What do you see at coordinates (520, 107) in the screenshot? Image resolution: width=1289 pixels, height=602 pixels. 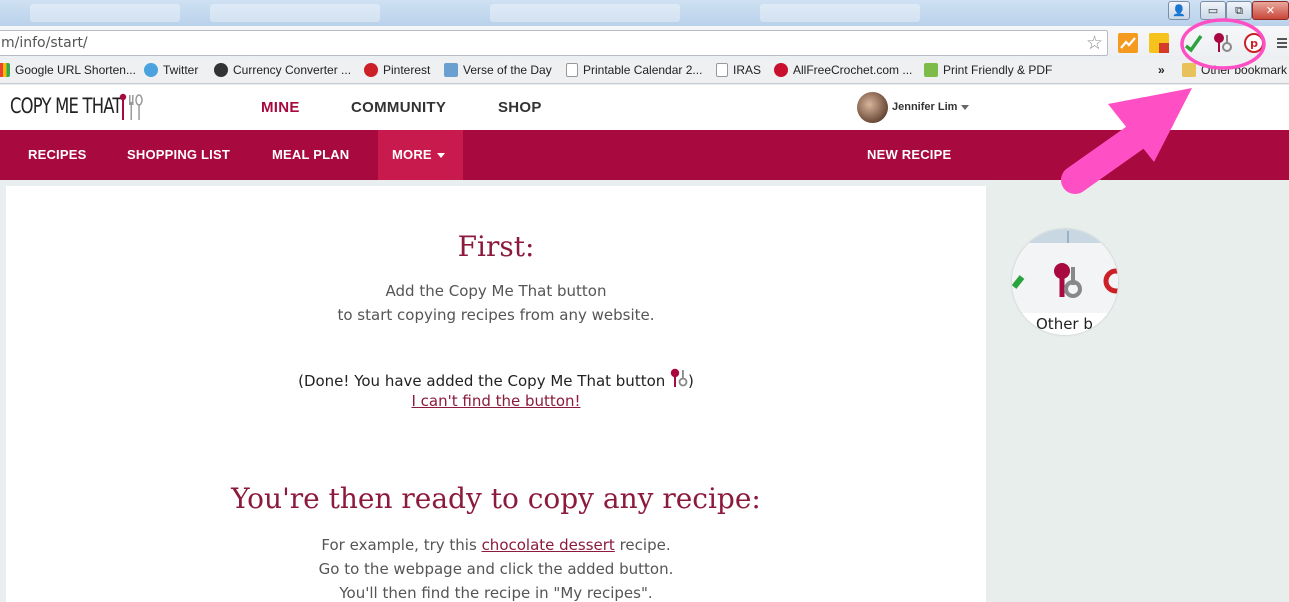 I see `nav-shop: SHOP` at bounding box center [520, 107].